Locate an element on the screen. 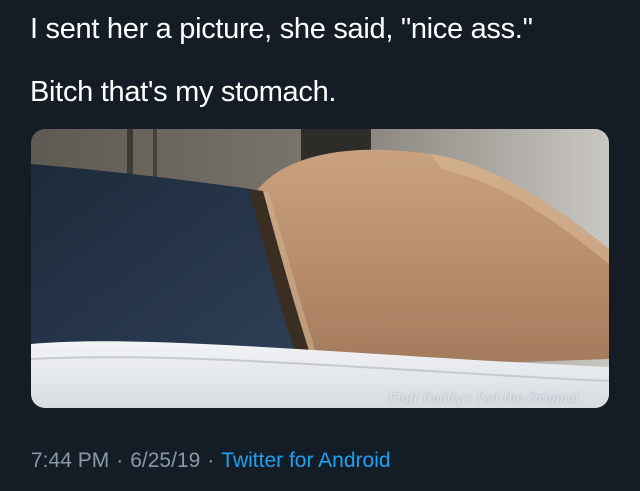 Image resolution: width=640 pixels, height=491 pixels. media-watermark: Fluff Daddy's Pad-the Original is located at coordinates (483, 398).